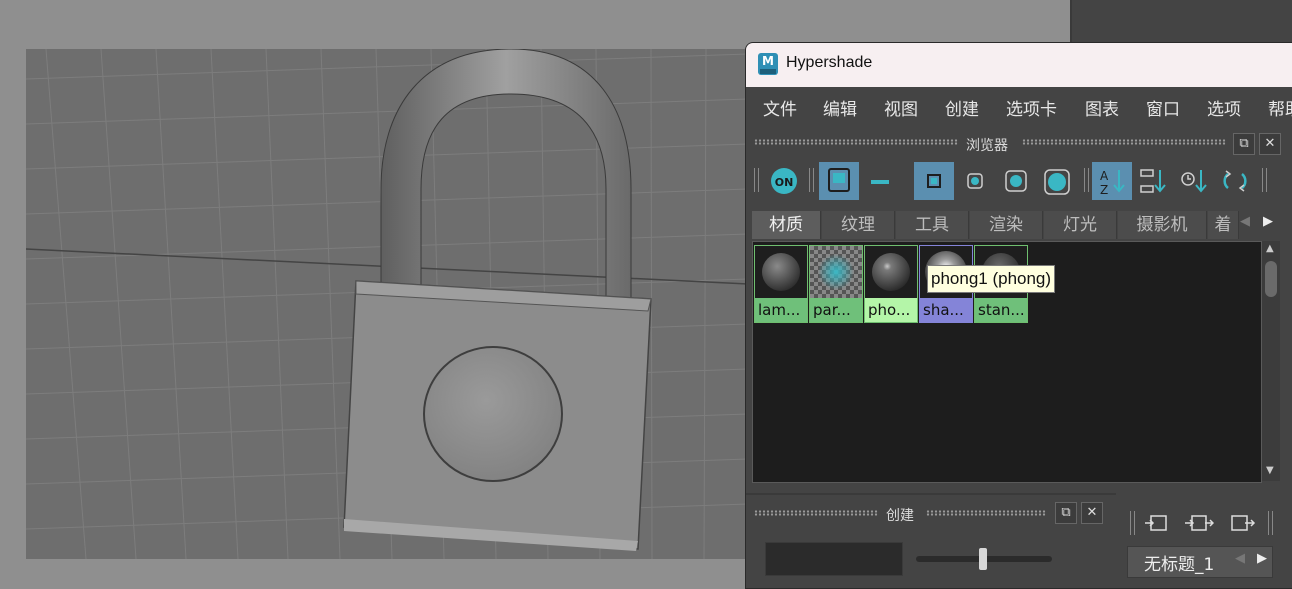 The image size is (1292, 589). I want to click on sort-type-icon, so click(1153, 181).